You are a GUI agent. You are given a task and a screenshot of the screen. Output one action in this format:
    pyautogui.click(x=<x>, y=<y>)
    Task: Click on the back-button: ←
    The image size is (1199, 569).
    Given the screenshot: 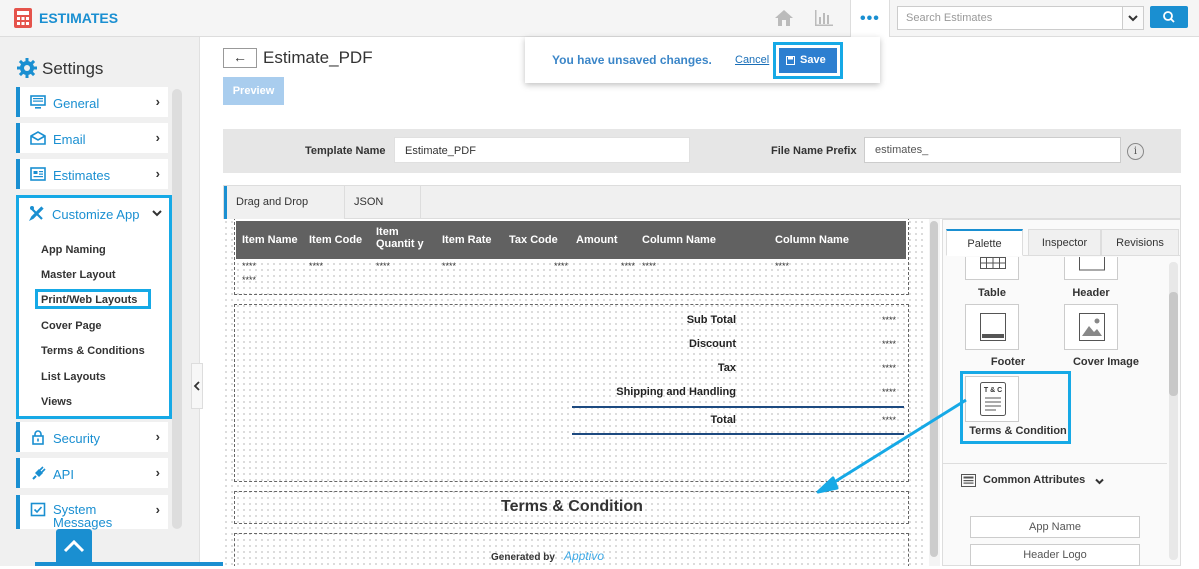 What is the action you would take?
    pyautogui.click(x=240, y=58)
    